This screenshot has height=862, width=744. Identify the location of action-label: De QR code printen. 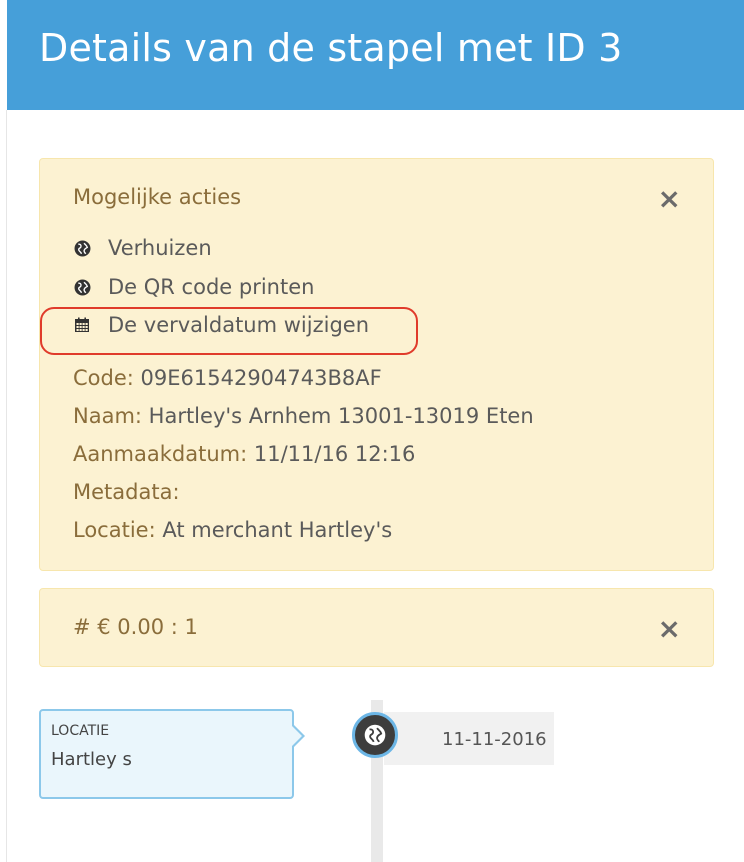
(211, 287).